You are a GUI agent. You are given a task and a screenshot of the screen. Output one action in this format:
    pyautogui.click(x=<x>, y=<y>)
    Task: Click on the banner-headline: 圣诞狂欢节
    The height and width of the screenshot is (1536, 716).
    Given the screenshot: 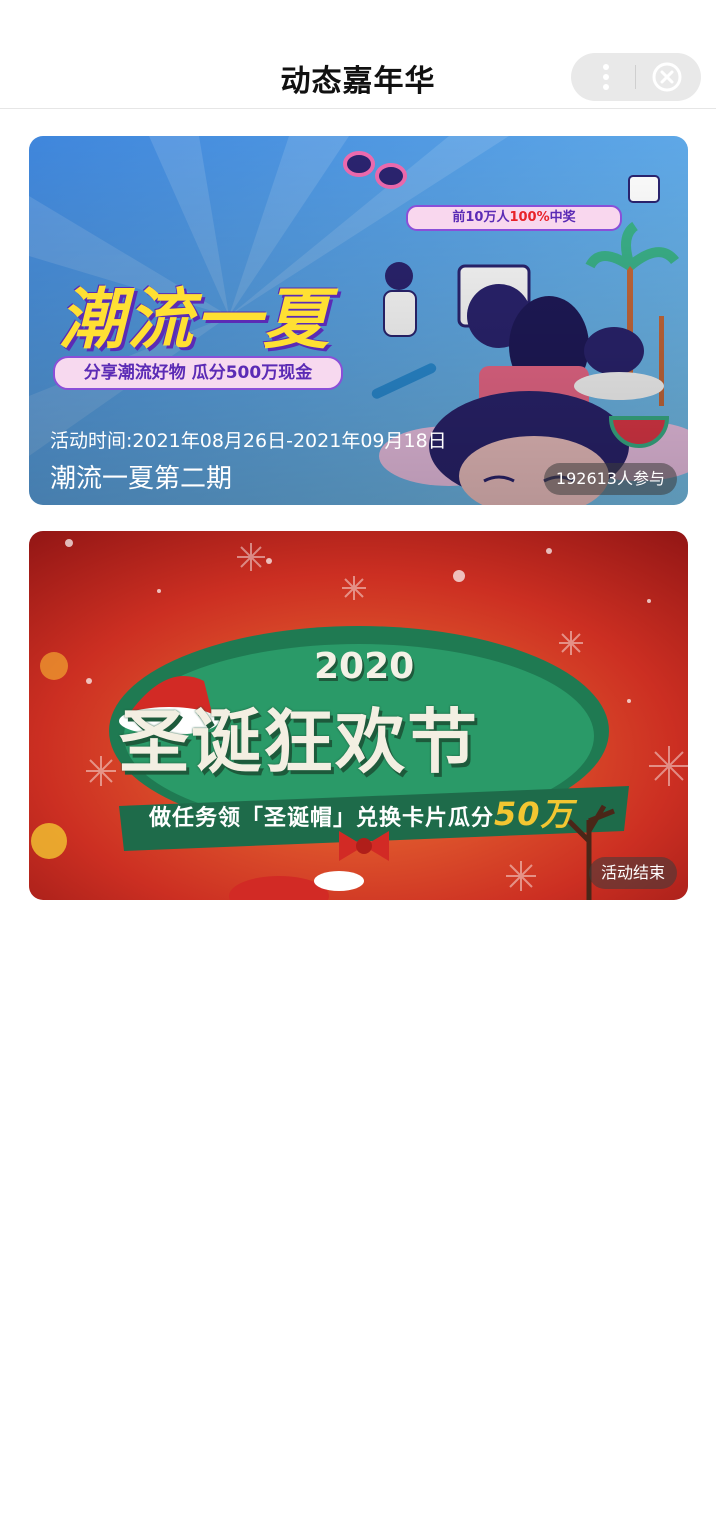 What is the action you would take?
    pyautogui.click(x=299, y=742)
    